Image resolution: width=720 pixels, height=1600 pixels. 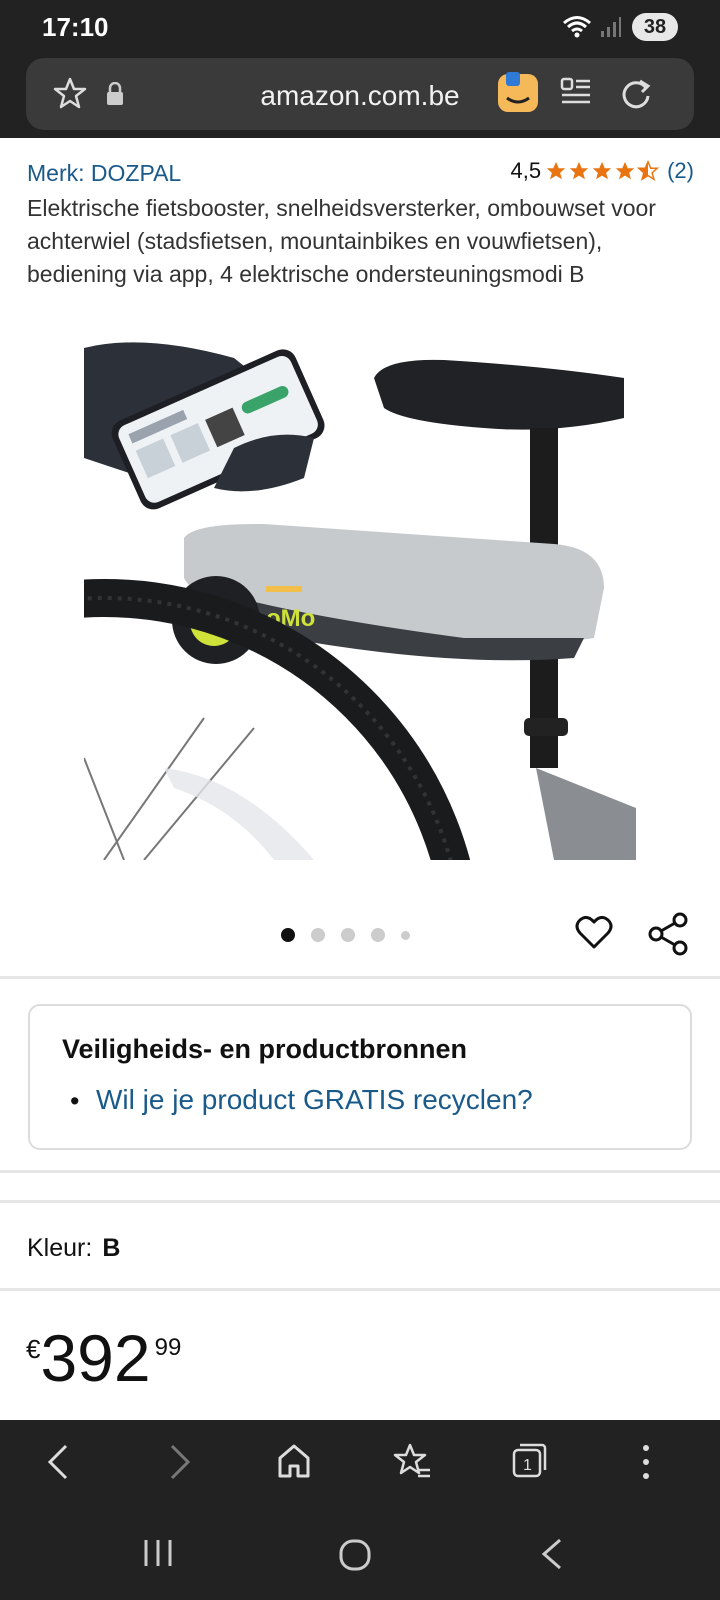 I want to click on tabs-icon: 1, so click(x=529, y=1461).